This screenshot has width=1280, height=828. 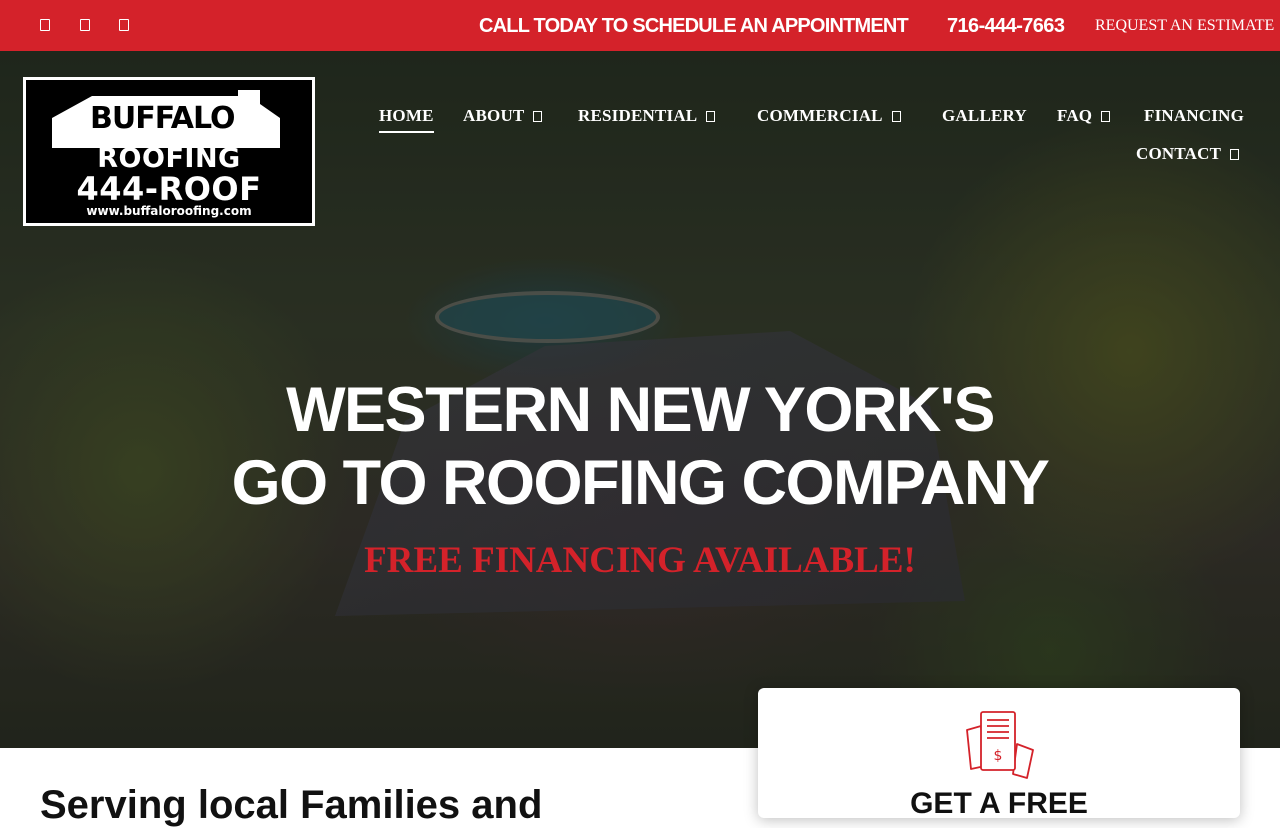 I want to click on hero-headline-line1: WESTERN NEW YORK'S, so click(x=640, y=410).